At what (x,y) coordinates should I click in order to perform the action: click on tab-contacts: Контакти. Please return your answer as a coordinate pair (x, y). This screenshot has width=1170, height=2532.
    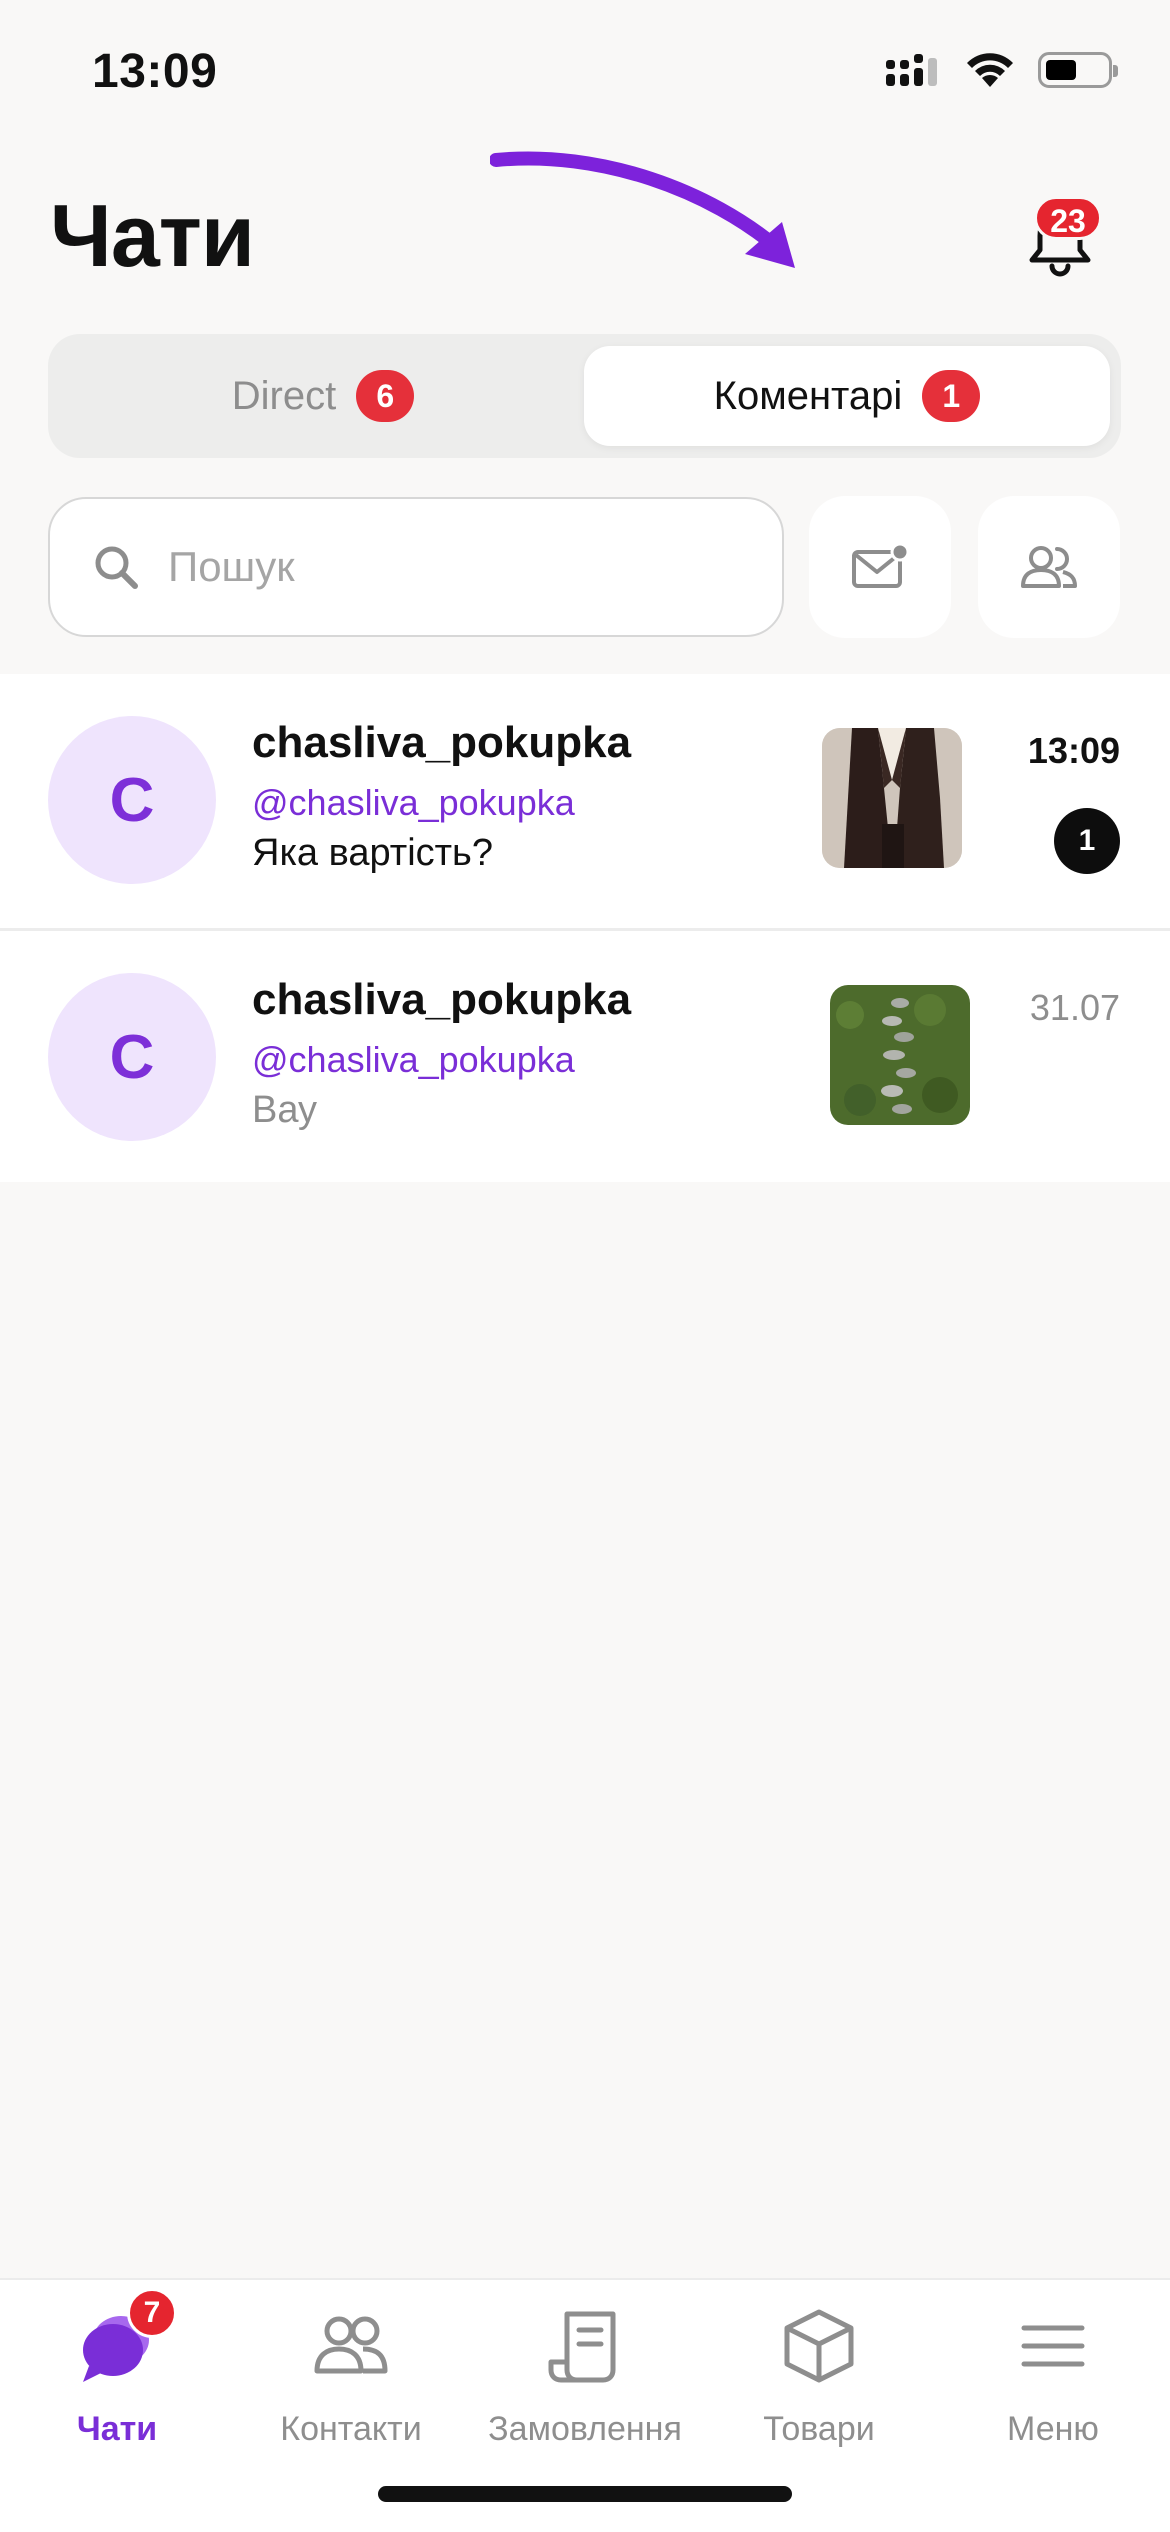
    Looking at the image, I should click on (351, 2374).